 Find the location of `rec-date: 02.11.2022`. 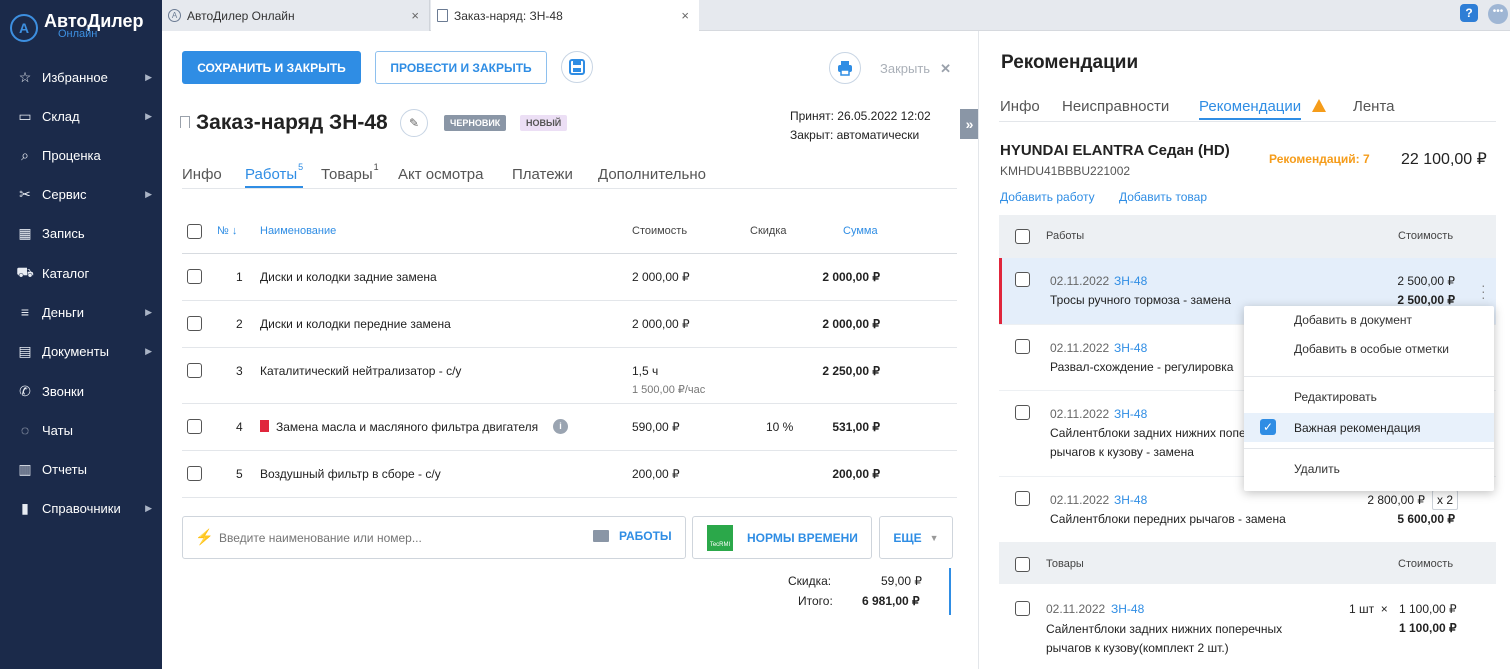

rec-date: 02.11.2022 is located at coordinates (1080, 348).